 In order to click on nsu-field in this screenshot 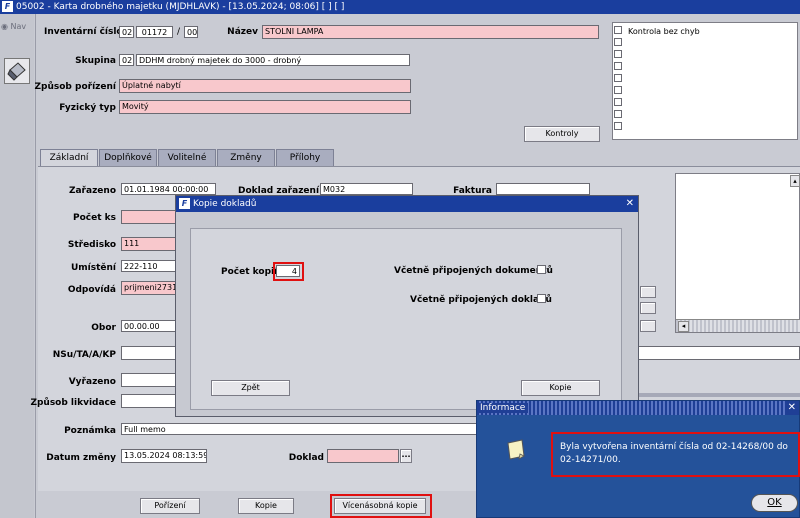, I will do `click(148, 353)`.